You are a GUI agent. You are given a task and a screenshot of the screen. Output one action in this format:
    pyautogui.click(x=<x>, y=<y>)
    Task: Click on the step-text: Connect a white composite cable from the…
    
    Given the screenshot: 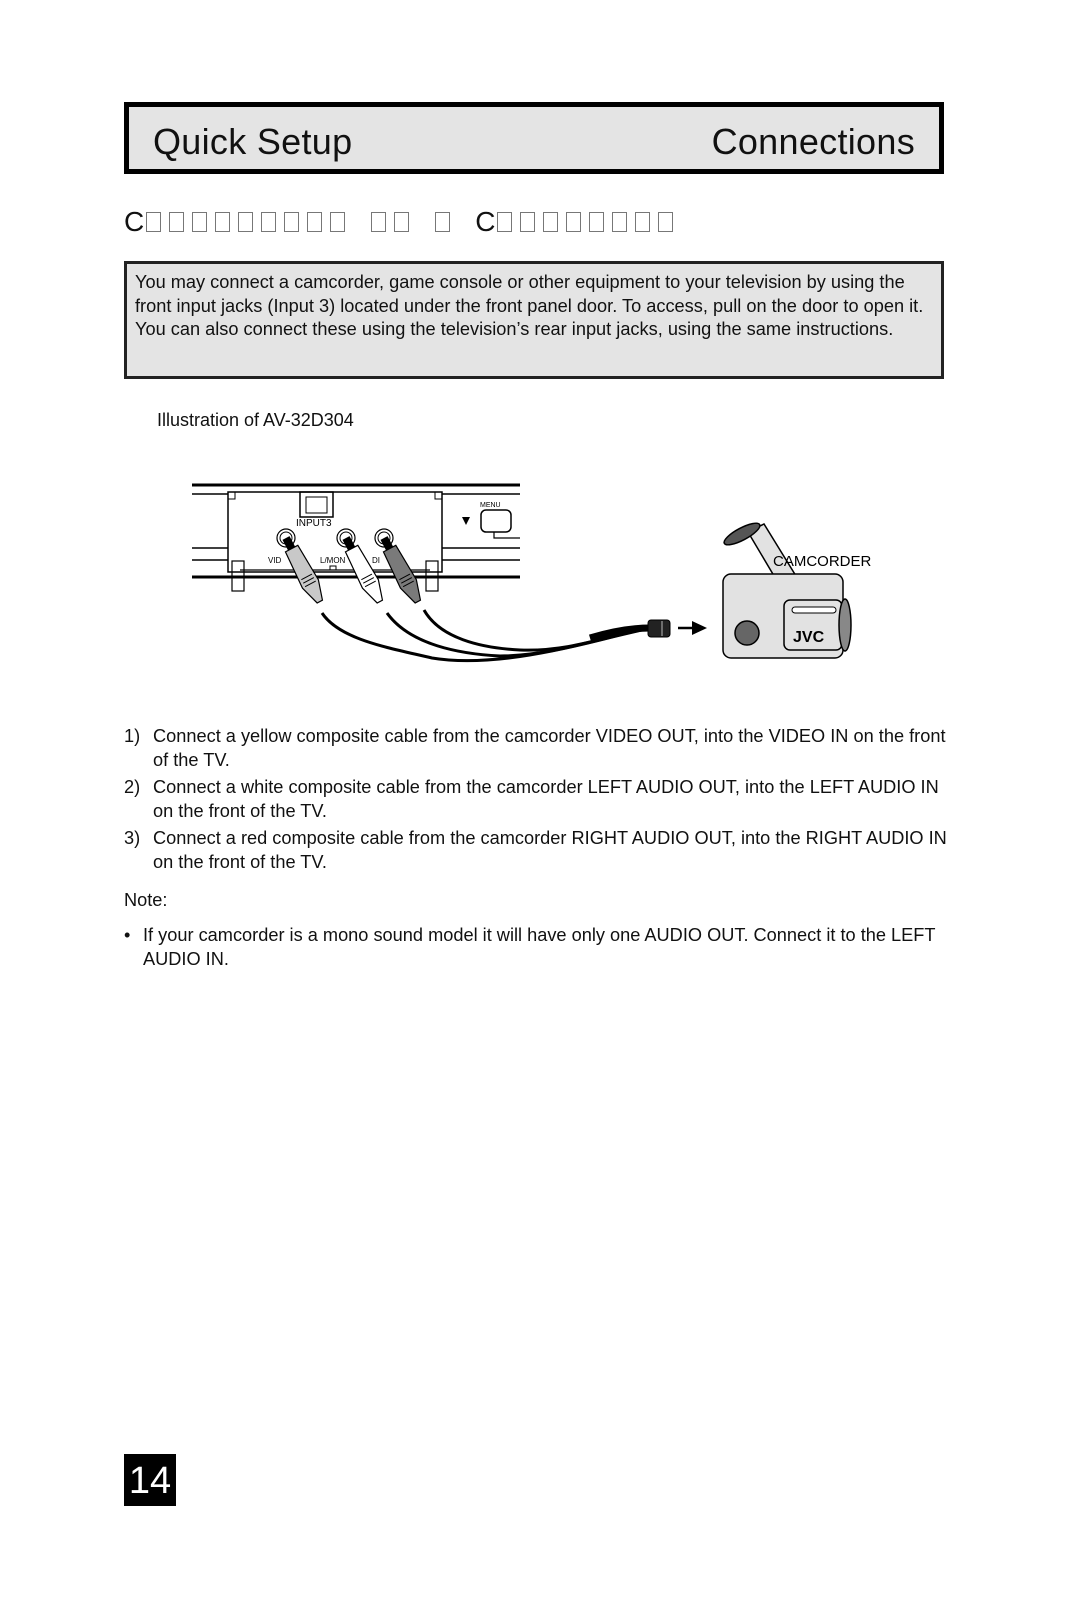 What is the action you would take?
    pyautogui.click(x=546, y=799)
    